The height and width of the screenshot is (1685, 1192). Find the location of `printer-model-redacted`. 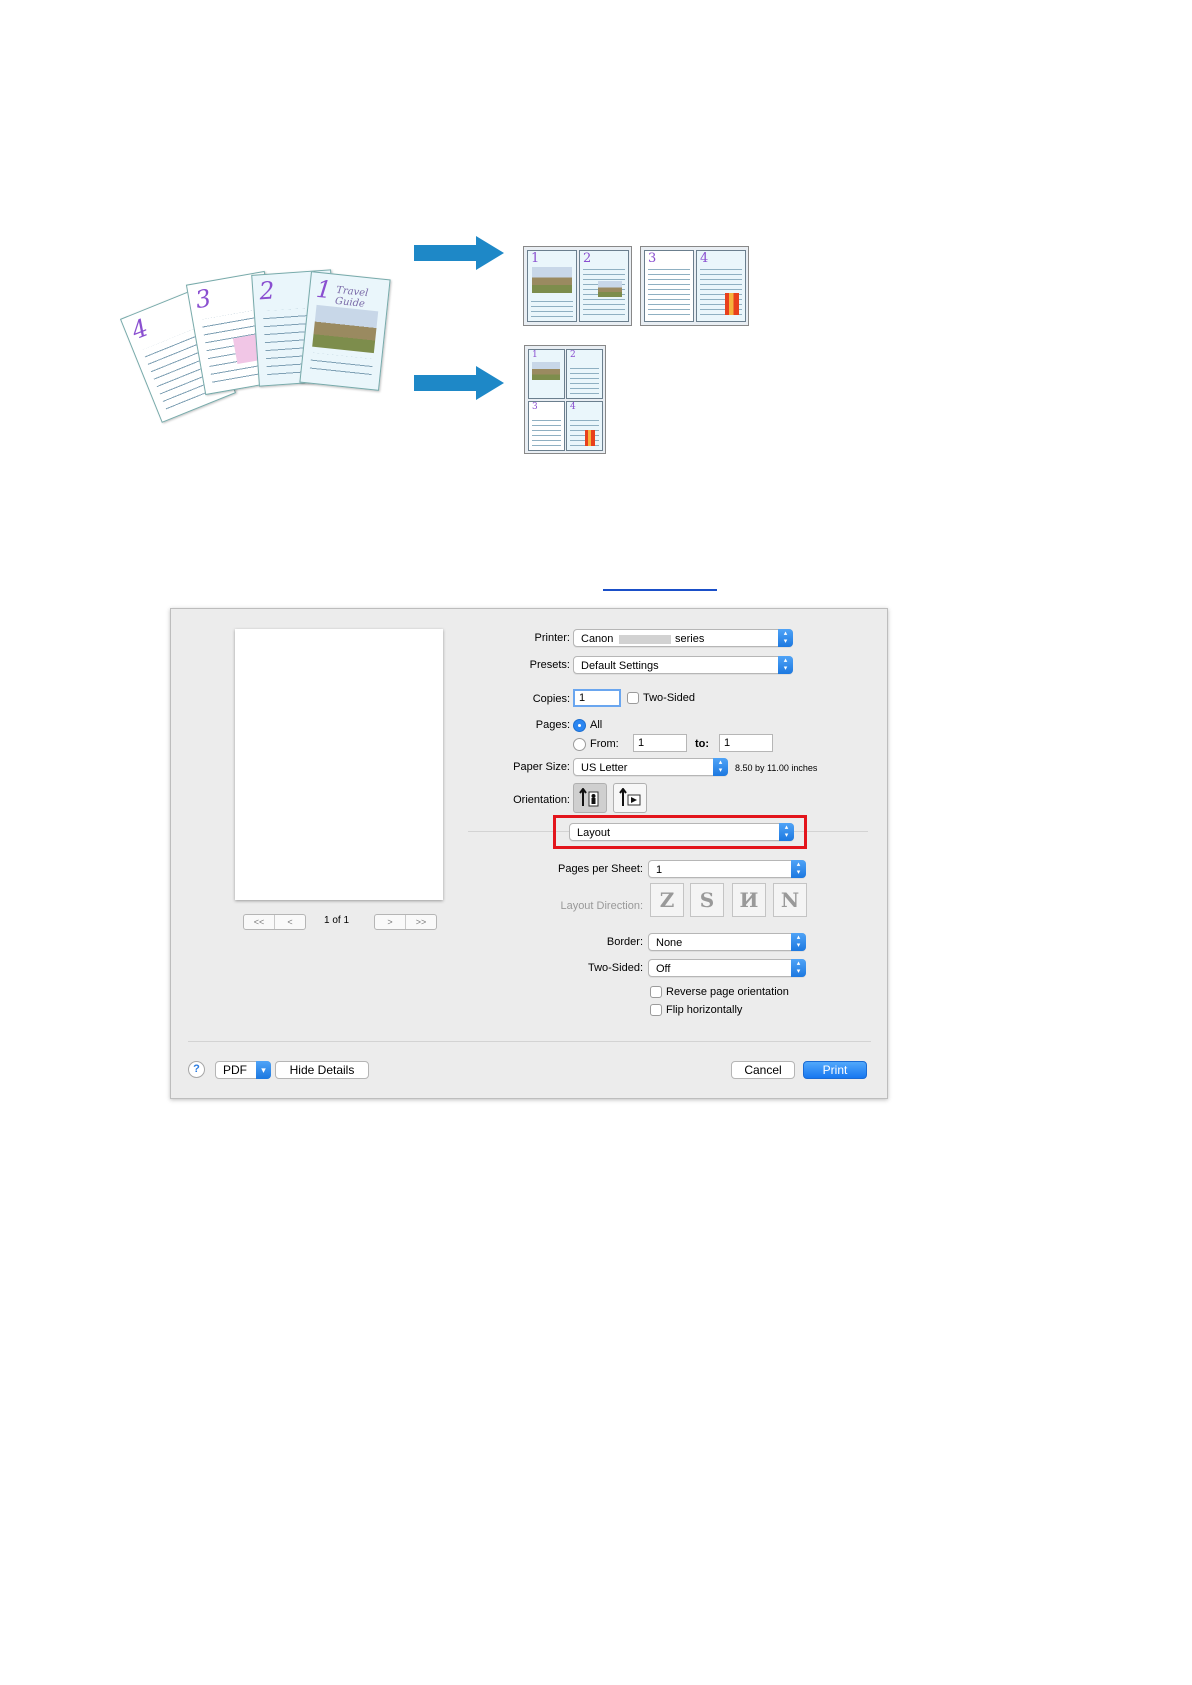

printer-model-redacted is located at coordinates (645, 639).